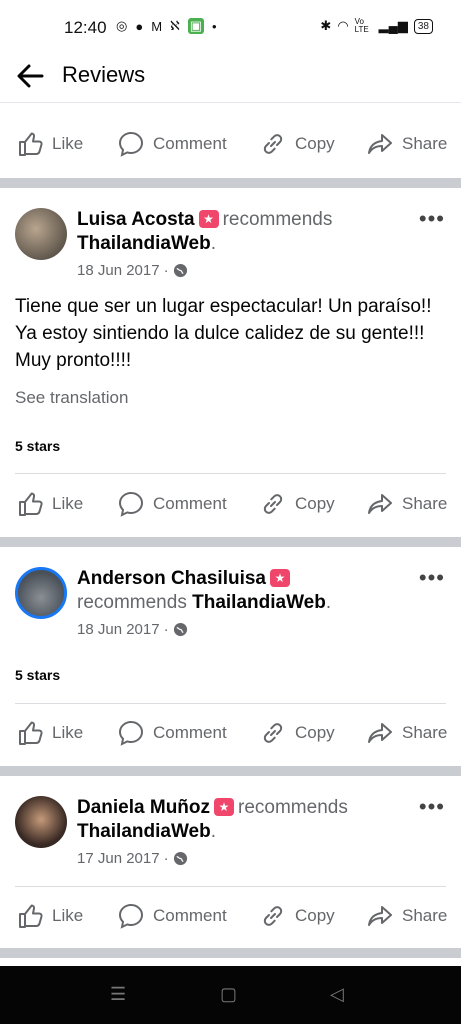 The height and width of the screenshot is (1024, 461). What do you see at coordinates (230, 28) in the screenshot?
I see `status-bar: 12:40 ◎ ● M ℵ ▣ • ✱ ◠ Vo LTE ▂▄▆ 38` at bounding box center [230, 28].